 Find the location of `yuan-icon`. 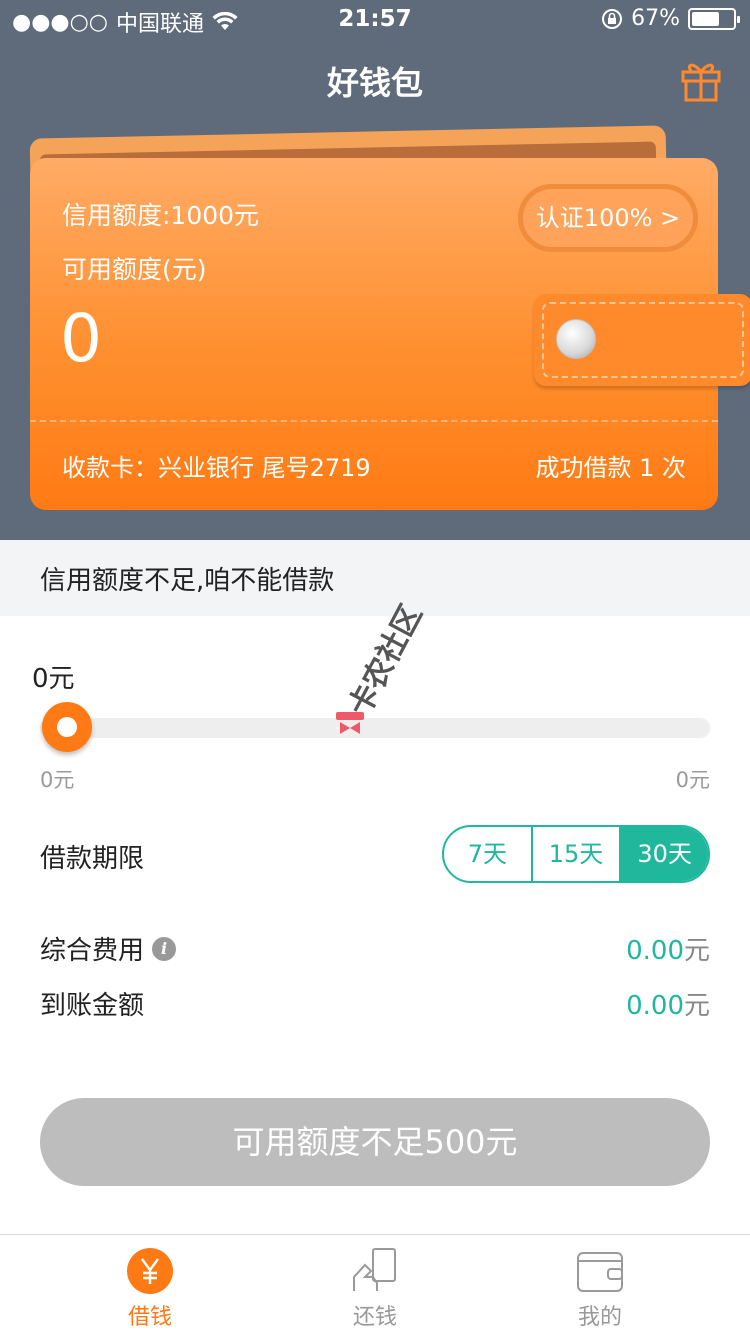

yuan-icon is located at coordinates (150, 1271).